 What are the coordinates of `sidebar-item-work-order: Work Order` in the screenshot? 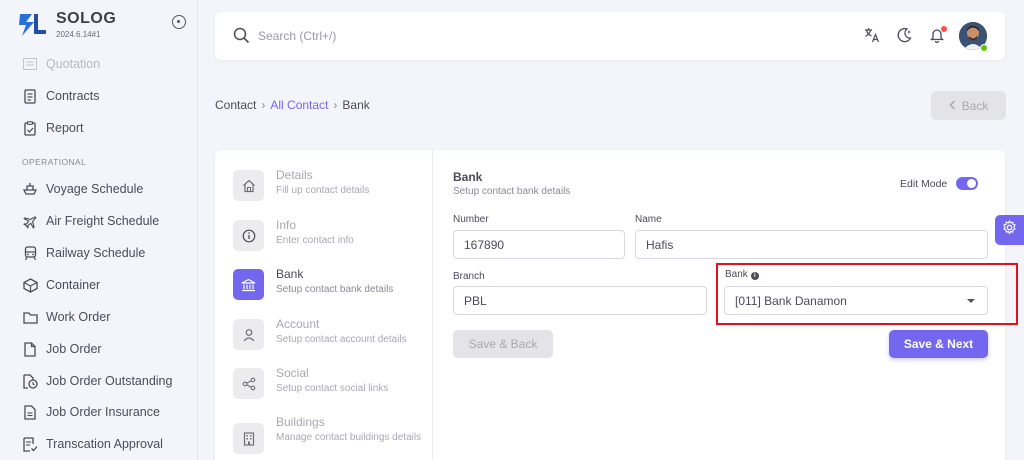 It's located at (107, 317).